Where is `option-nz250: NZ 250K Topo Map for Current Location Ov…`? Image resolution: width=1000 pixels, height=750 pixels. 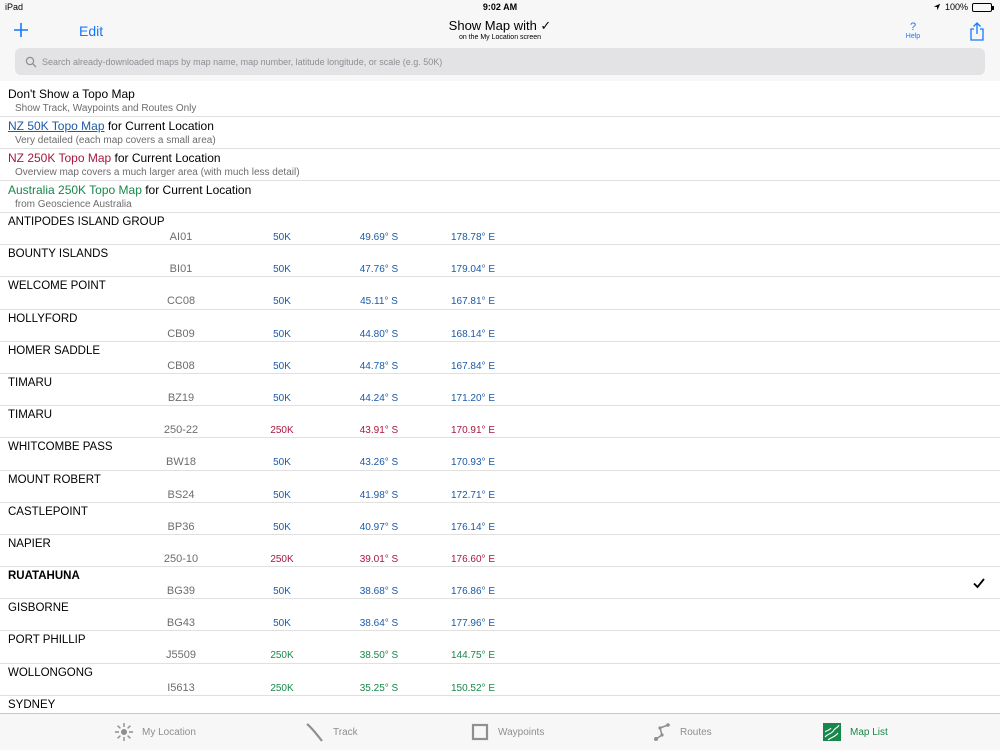 option-nz250: NZ 250K Topo Map for Current Location Ov… is located at coordinates (500, 165).